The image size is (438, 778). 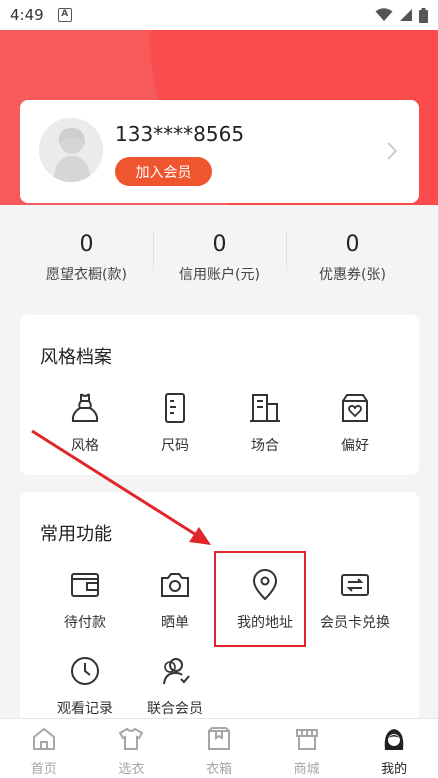 I want to click on grid-item-label: 观看记录, so click(x=85, y=709).